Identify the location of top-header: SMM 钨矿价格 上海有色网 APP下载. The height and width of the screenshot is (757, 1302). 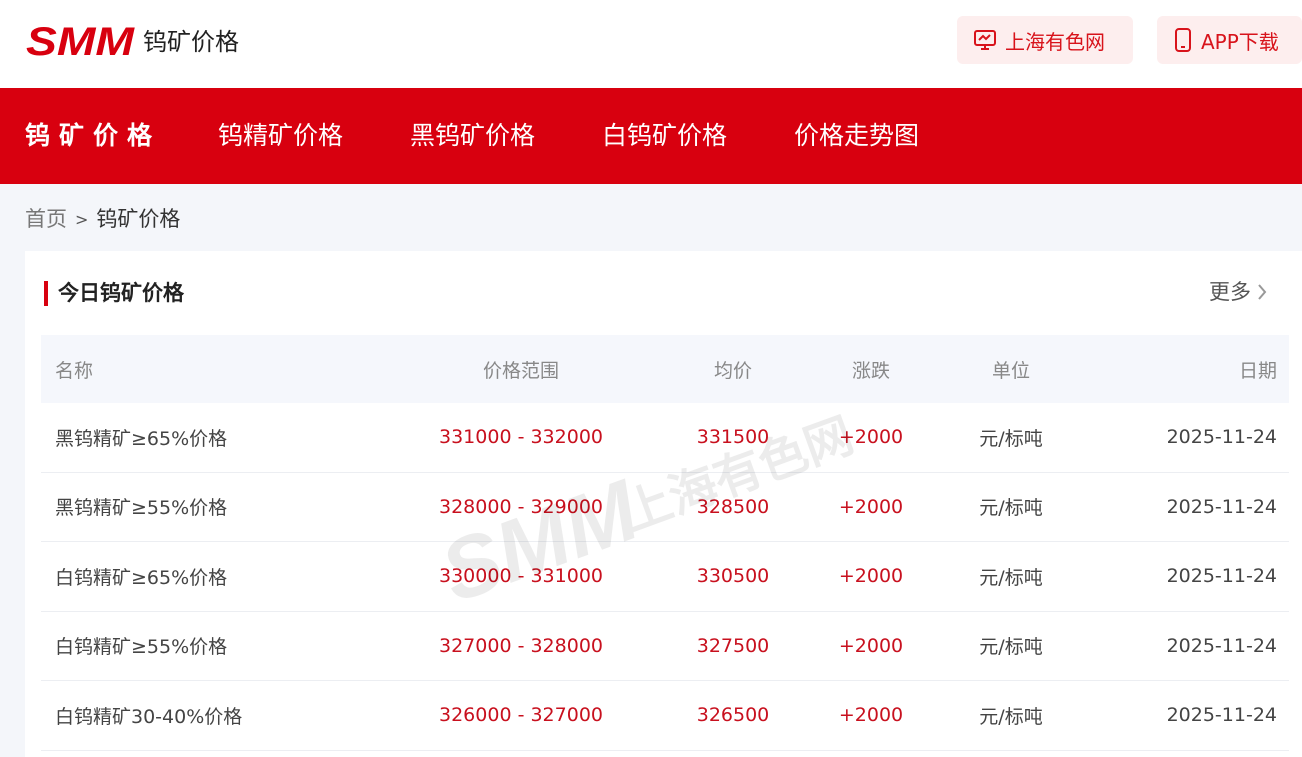
(651, 44).